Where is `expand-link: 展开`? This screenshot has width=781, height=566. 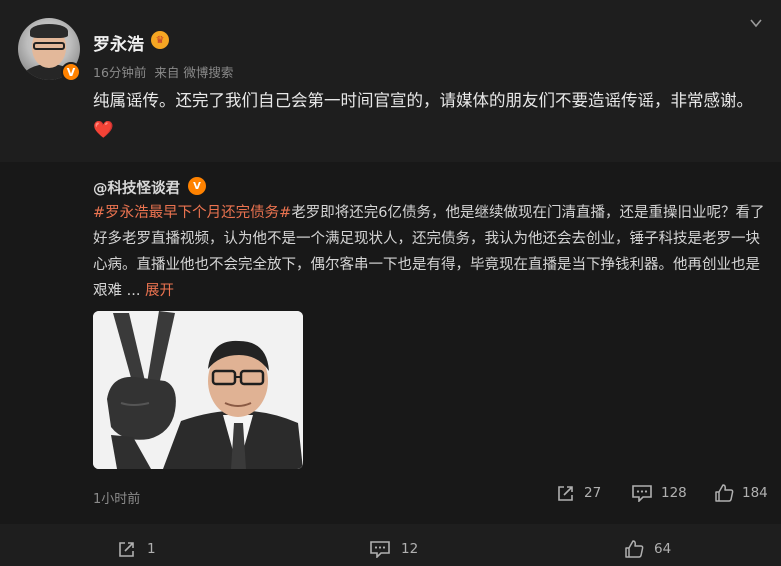 expand-link: 展开 is located at coordinates (159, 291).